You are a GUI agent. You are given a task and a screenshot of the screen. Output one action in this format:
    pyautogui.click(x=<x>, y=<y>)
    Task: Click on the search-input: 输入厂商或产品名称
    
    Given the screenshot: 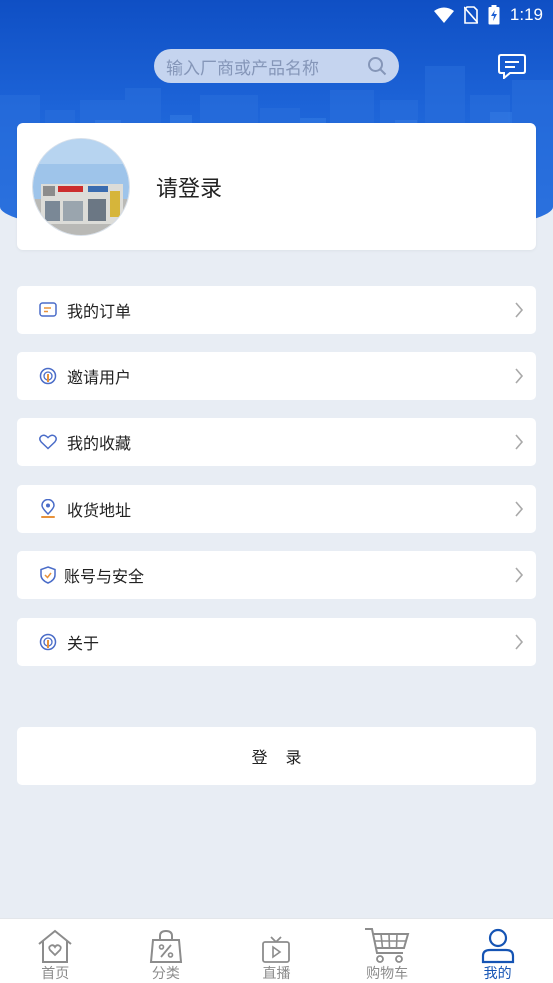 What is the action you would take?
    pyautogui.click(x=276, y=66)
    